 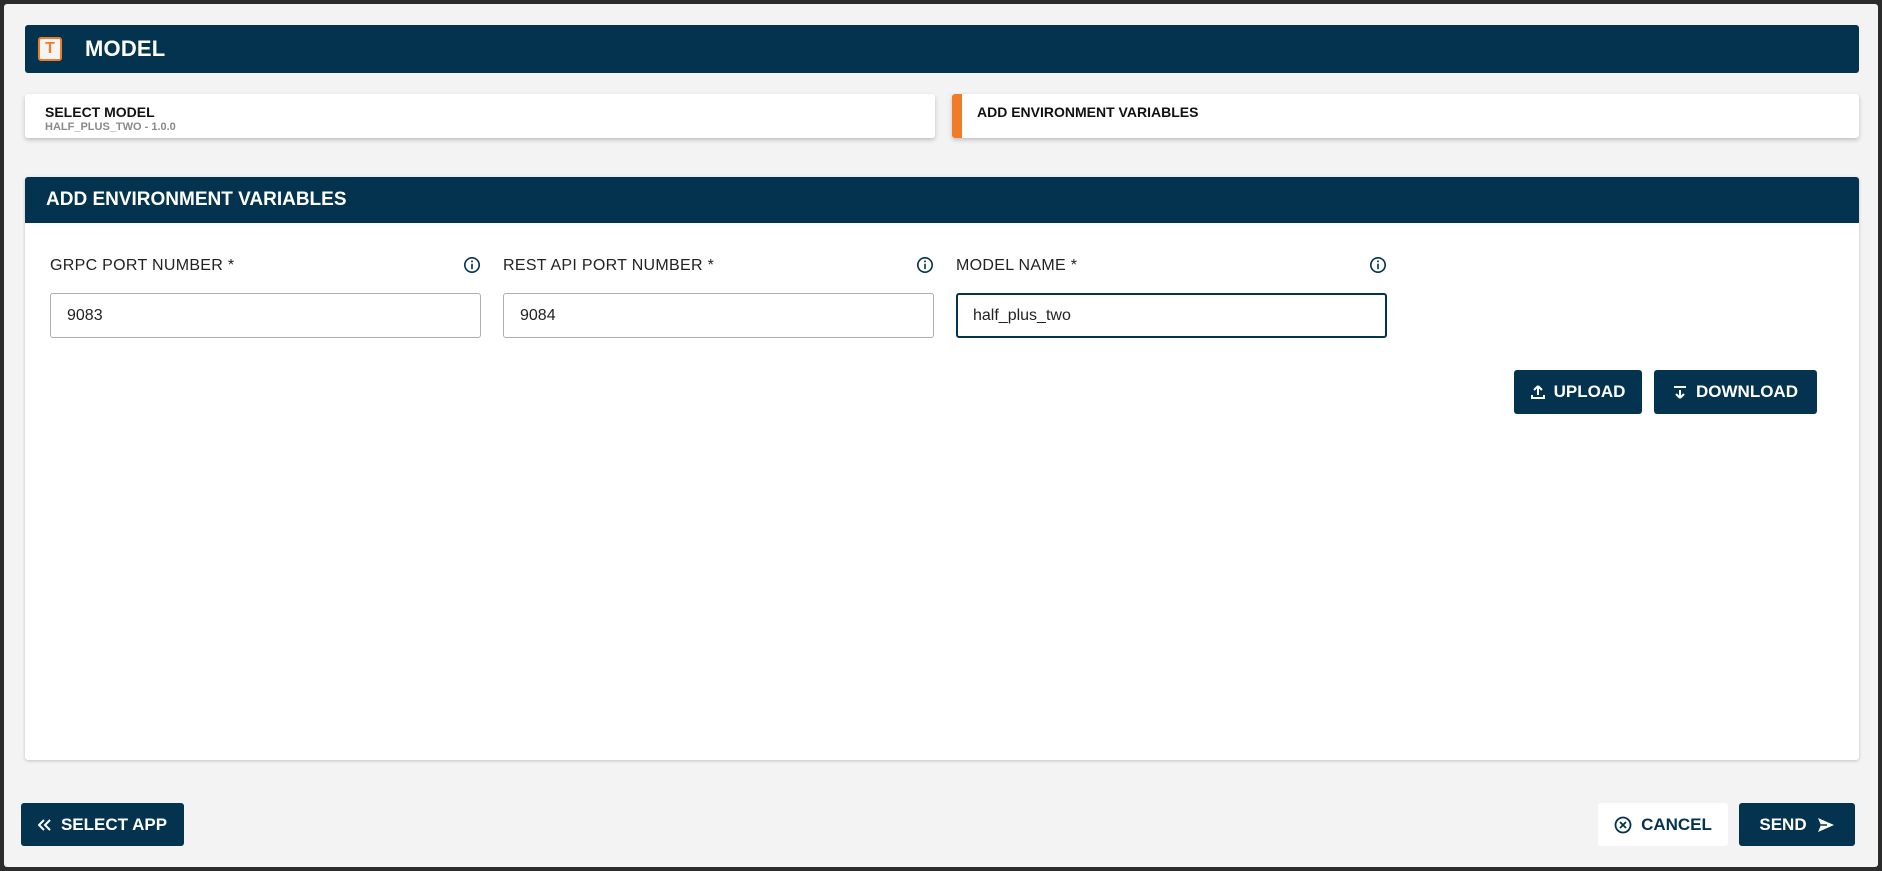 What do you see at coordinates (1537, 392) in the screenshot?
I see `upload-icon` at bounding box center [1537, 392].